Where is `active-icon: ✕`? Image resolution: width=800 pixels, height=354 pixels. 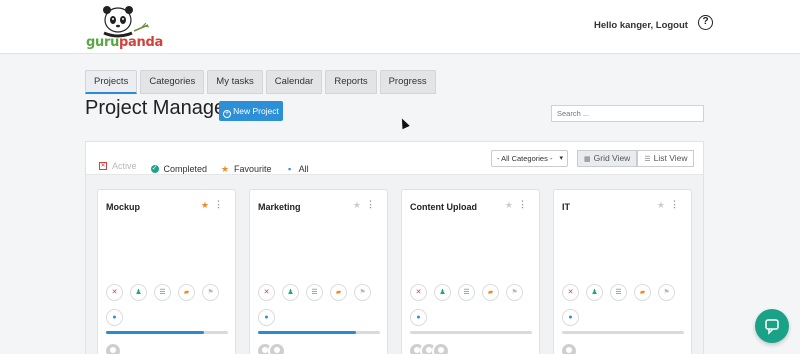
active-icon: ✕ is located at coordinates (103, 166).